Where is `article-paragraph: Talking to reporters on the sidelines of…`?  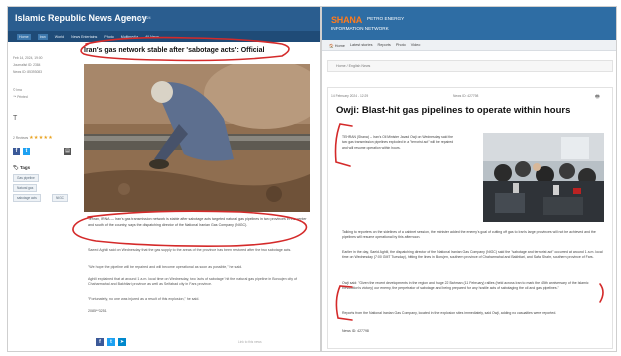
article-paragraph: Talking to reporters on the sidelines of… is located at coordinates (469, 235).